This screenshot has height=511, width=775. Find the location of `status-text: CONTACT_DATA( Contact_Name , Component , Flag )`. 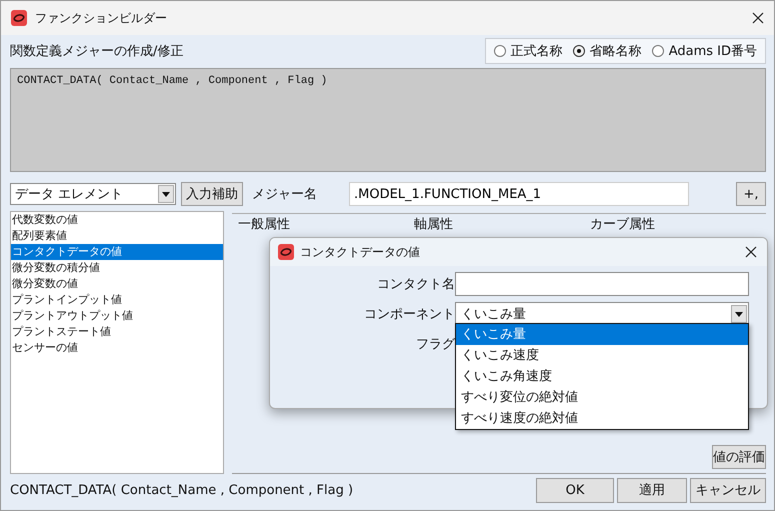

status-text: CONTACT_DATA( Contact_Name , Component , Flag ) is located at coordinates (182, 490).